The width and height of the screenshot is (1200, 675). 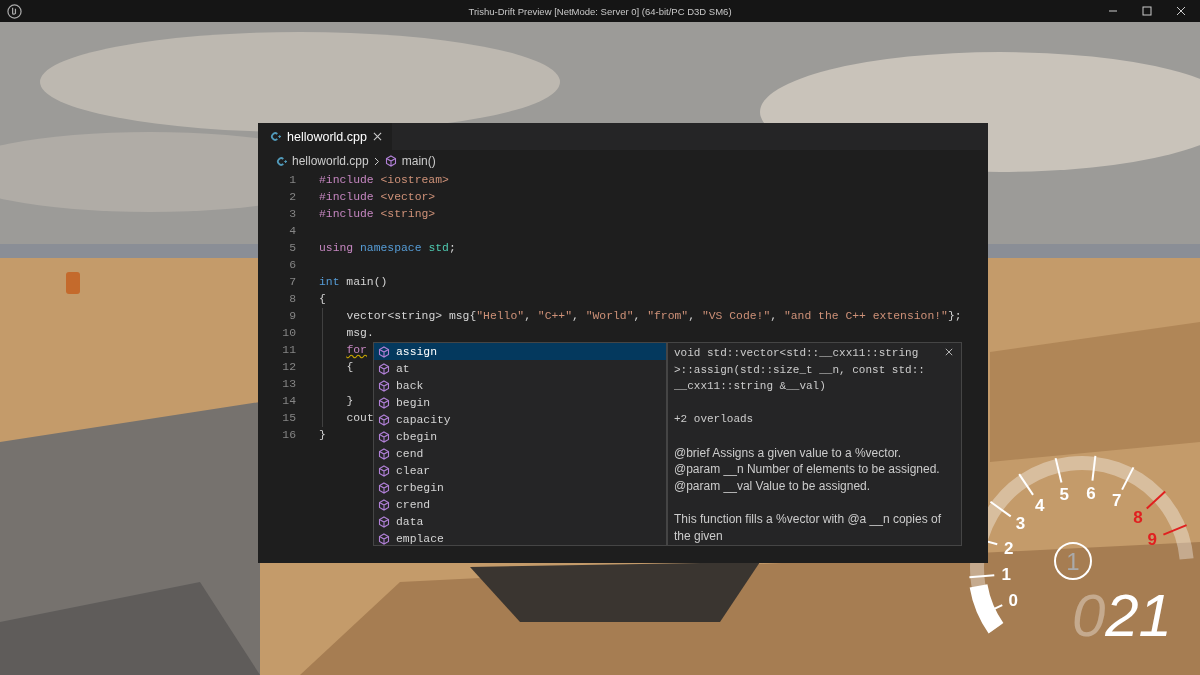 What do you see at coordinates (1040, 505) in the screenshot?
I see `tick-label: 4` at bounding box center [1040, 505].